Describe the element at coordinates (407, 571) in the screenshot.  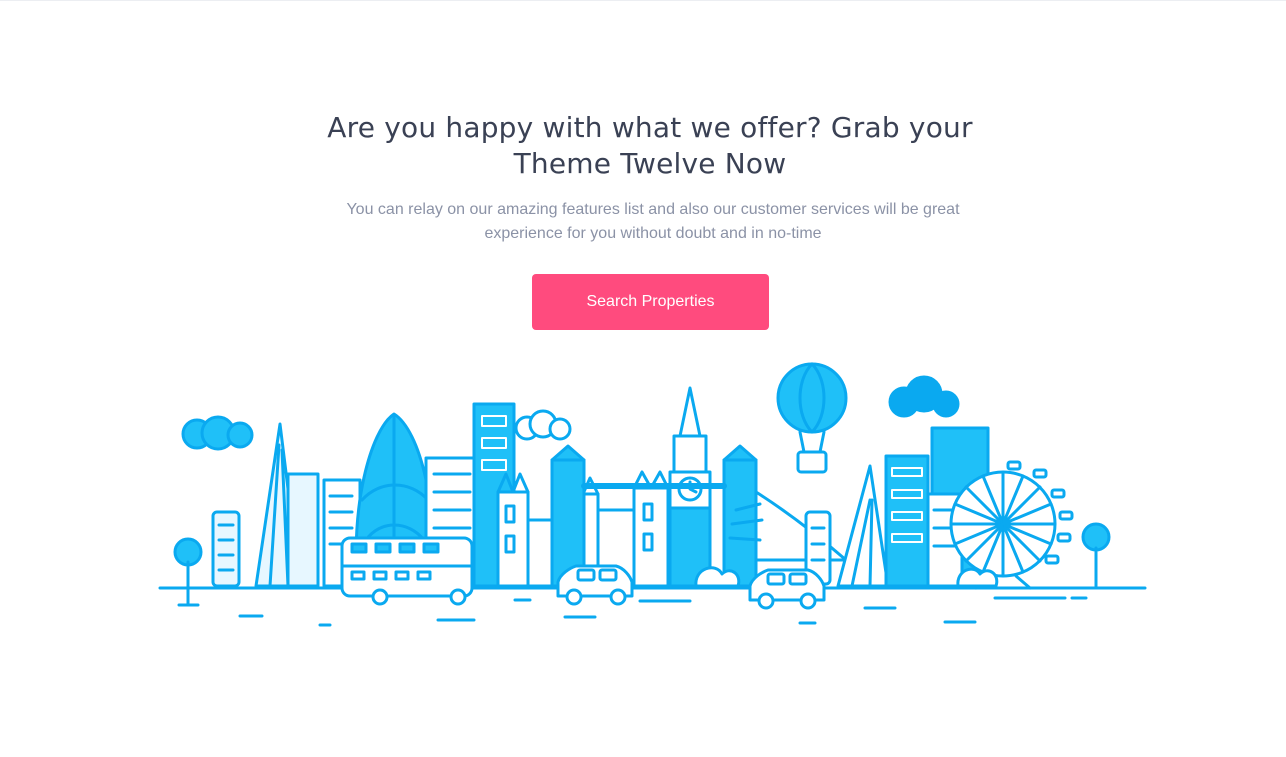
I see `bus-icon` at that location.